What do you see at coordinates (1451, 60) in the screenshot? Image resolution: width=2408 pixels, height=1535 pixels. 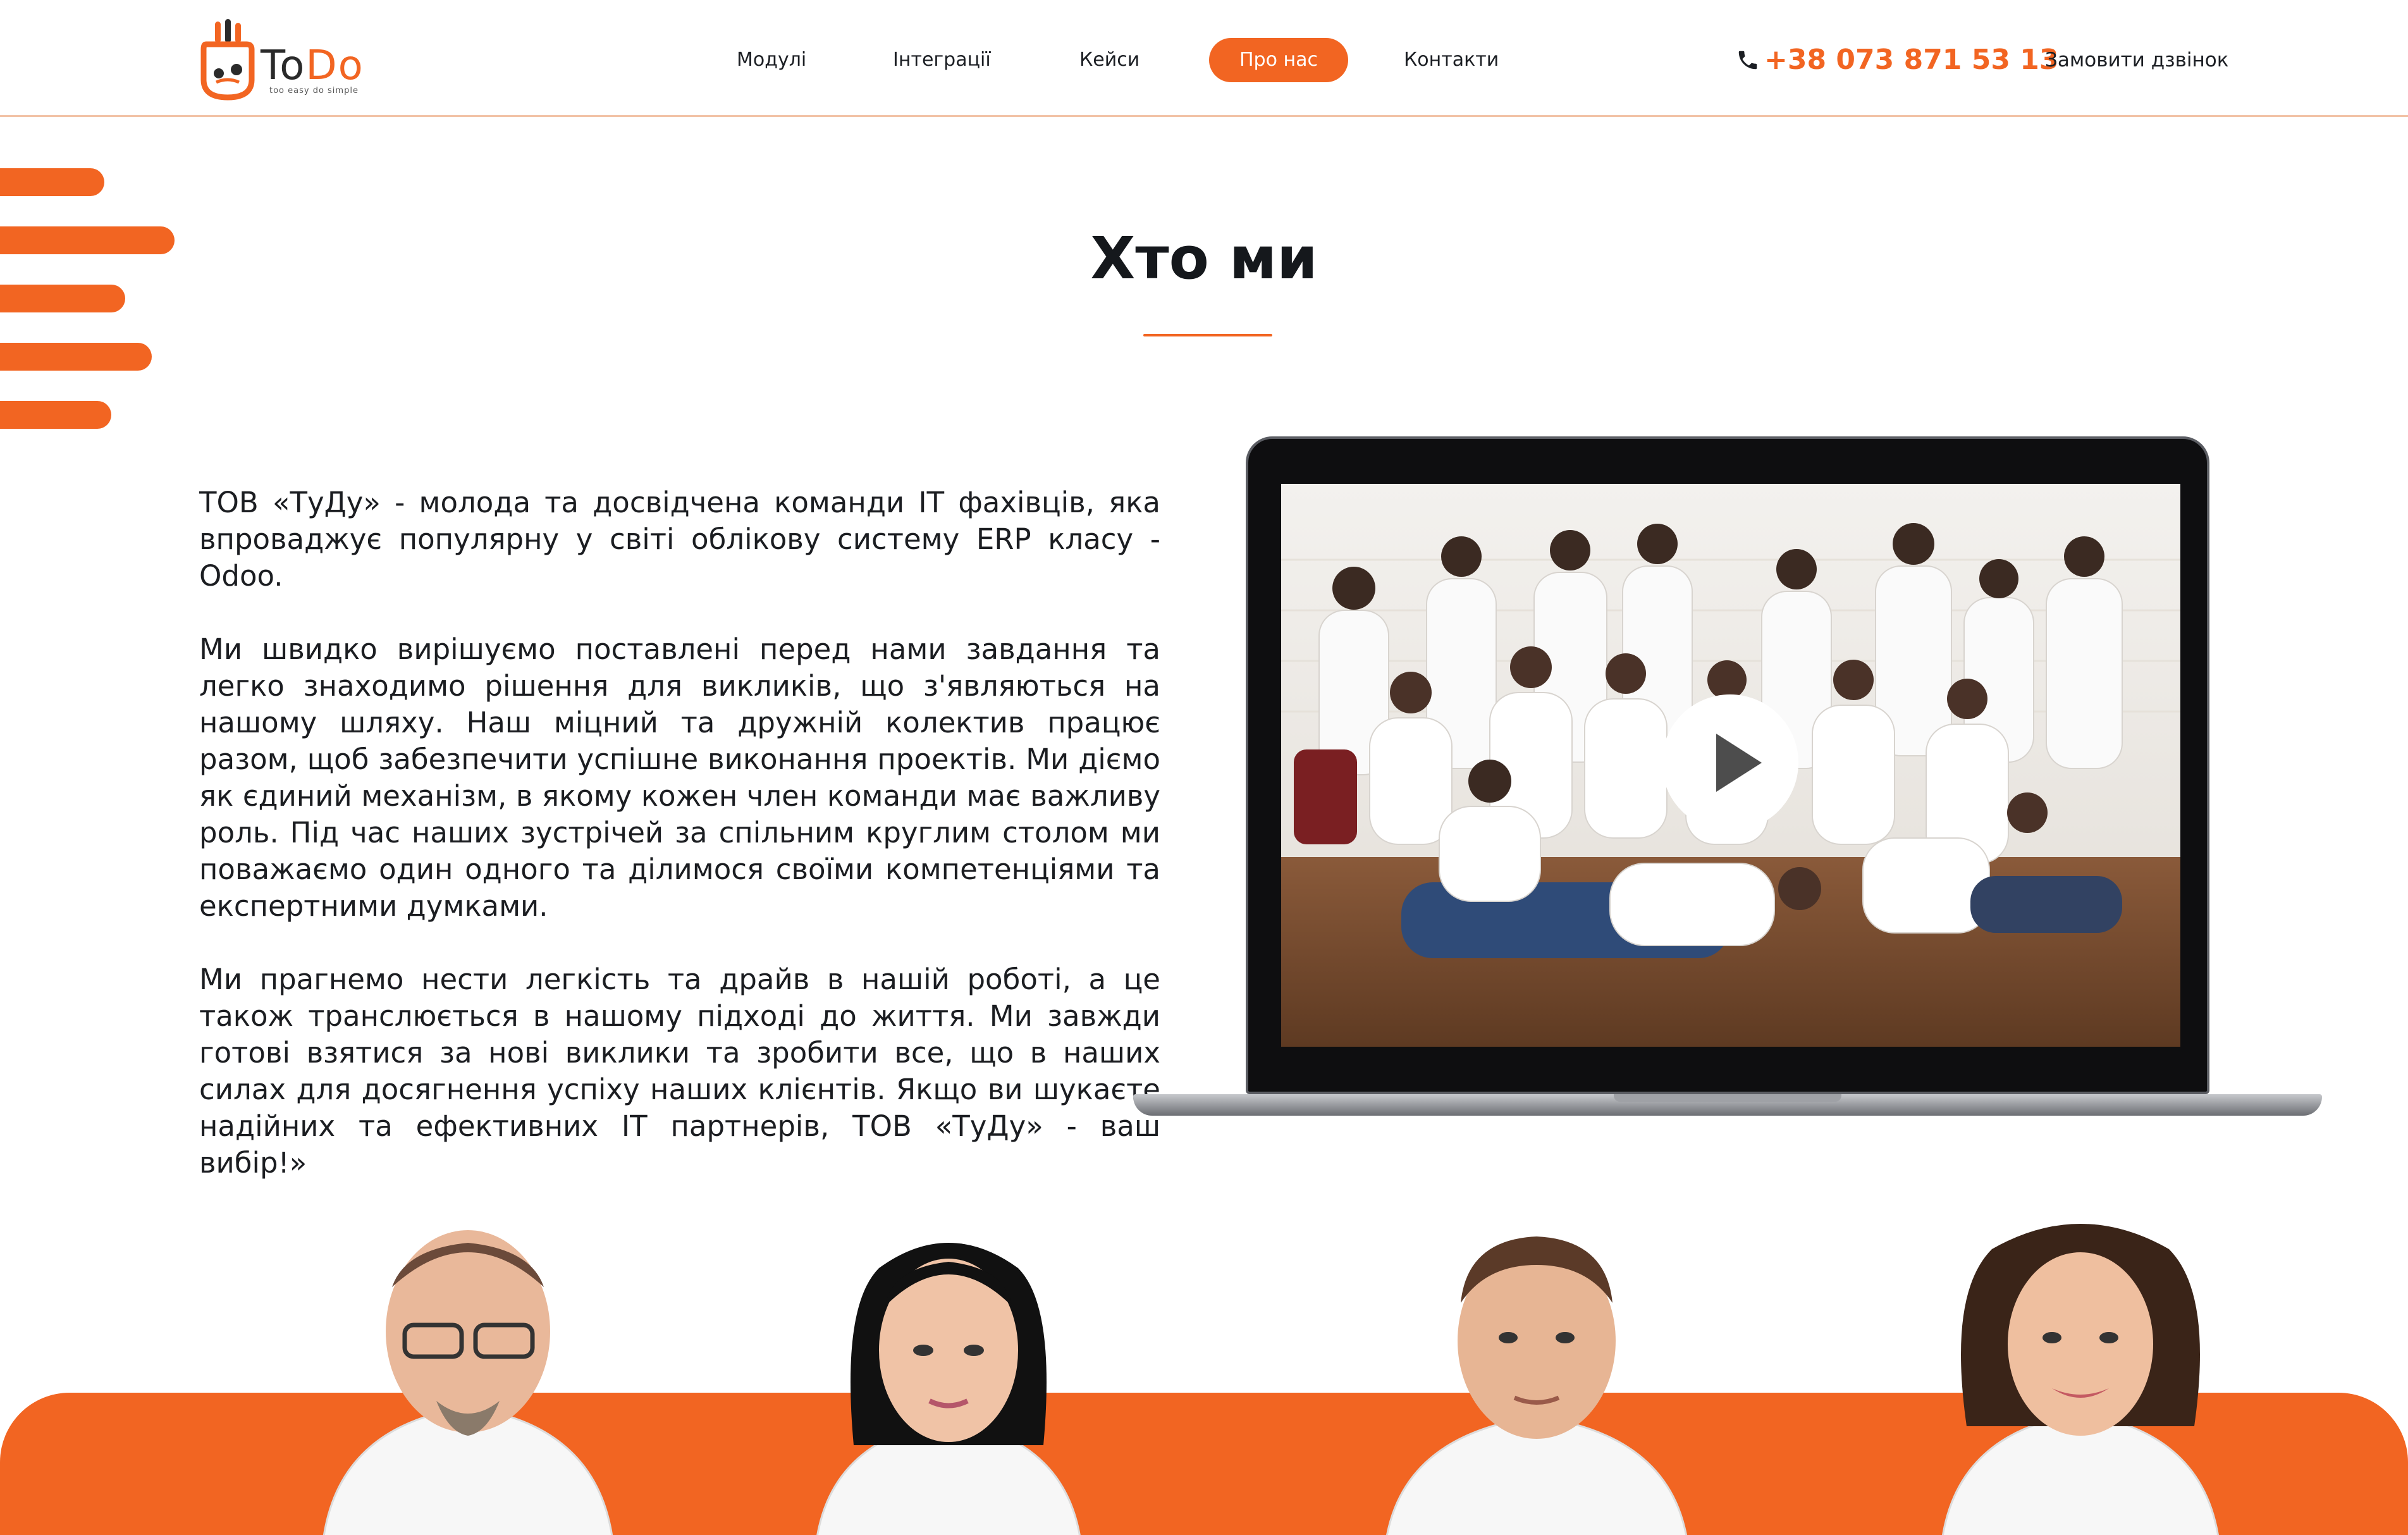 I see `nav-item-contacts: Контакти` at bounding box center [1451, 60].